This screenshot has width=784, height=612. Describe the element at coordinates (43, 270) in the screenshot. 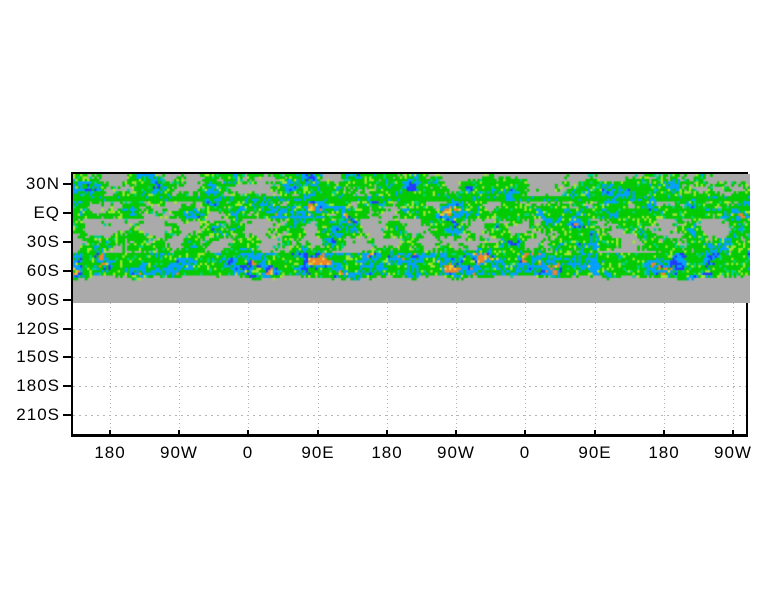

I see `y-axis-tick-label: 60S` at that location.